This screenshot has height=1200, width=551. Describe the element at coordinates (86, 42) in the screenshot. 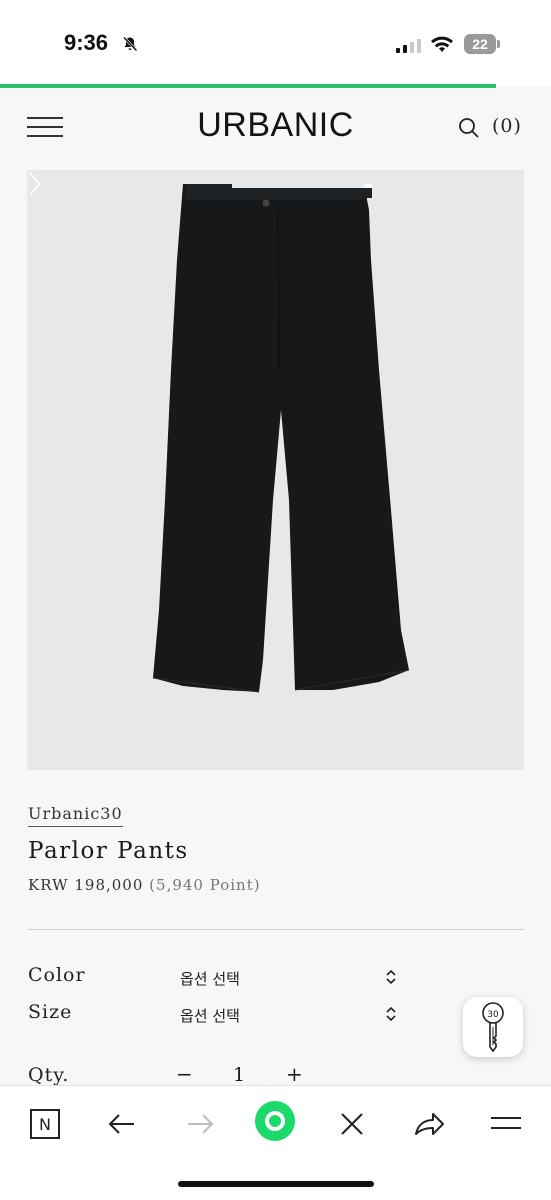

I see `status-time: 9:36` at that location.